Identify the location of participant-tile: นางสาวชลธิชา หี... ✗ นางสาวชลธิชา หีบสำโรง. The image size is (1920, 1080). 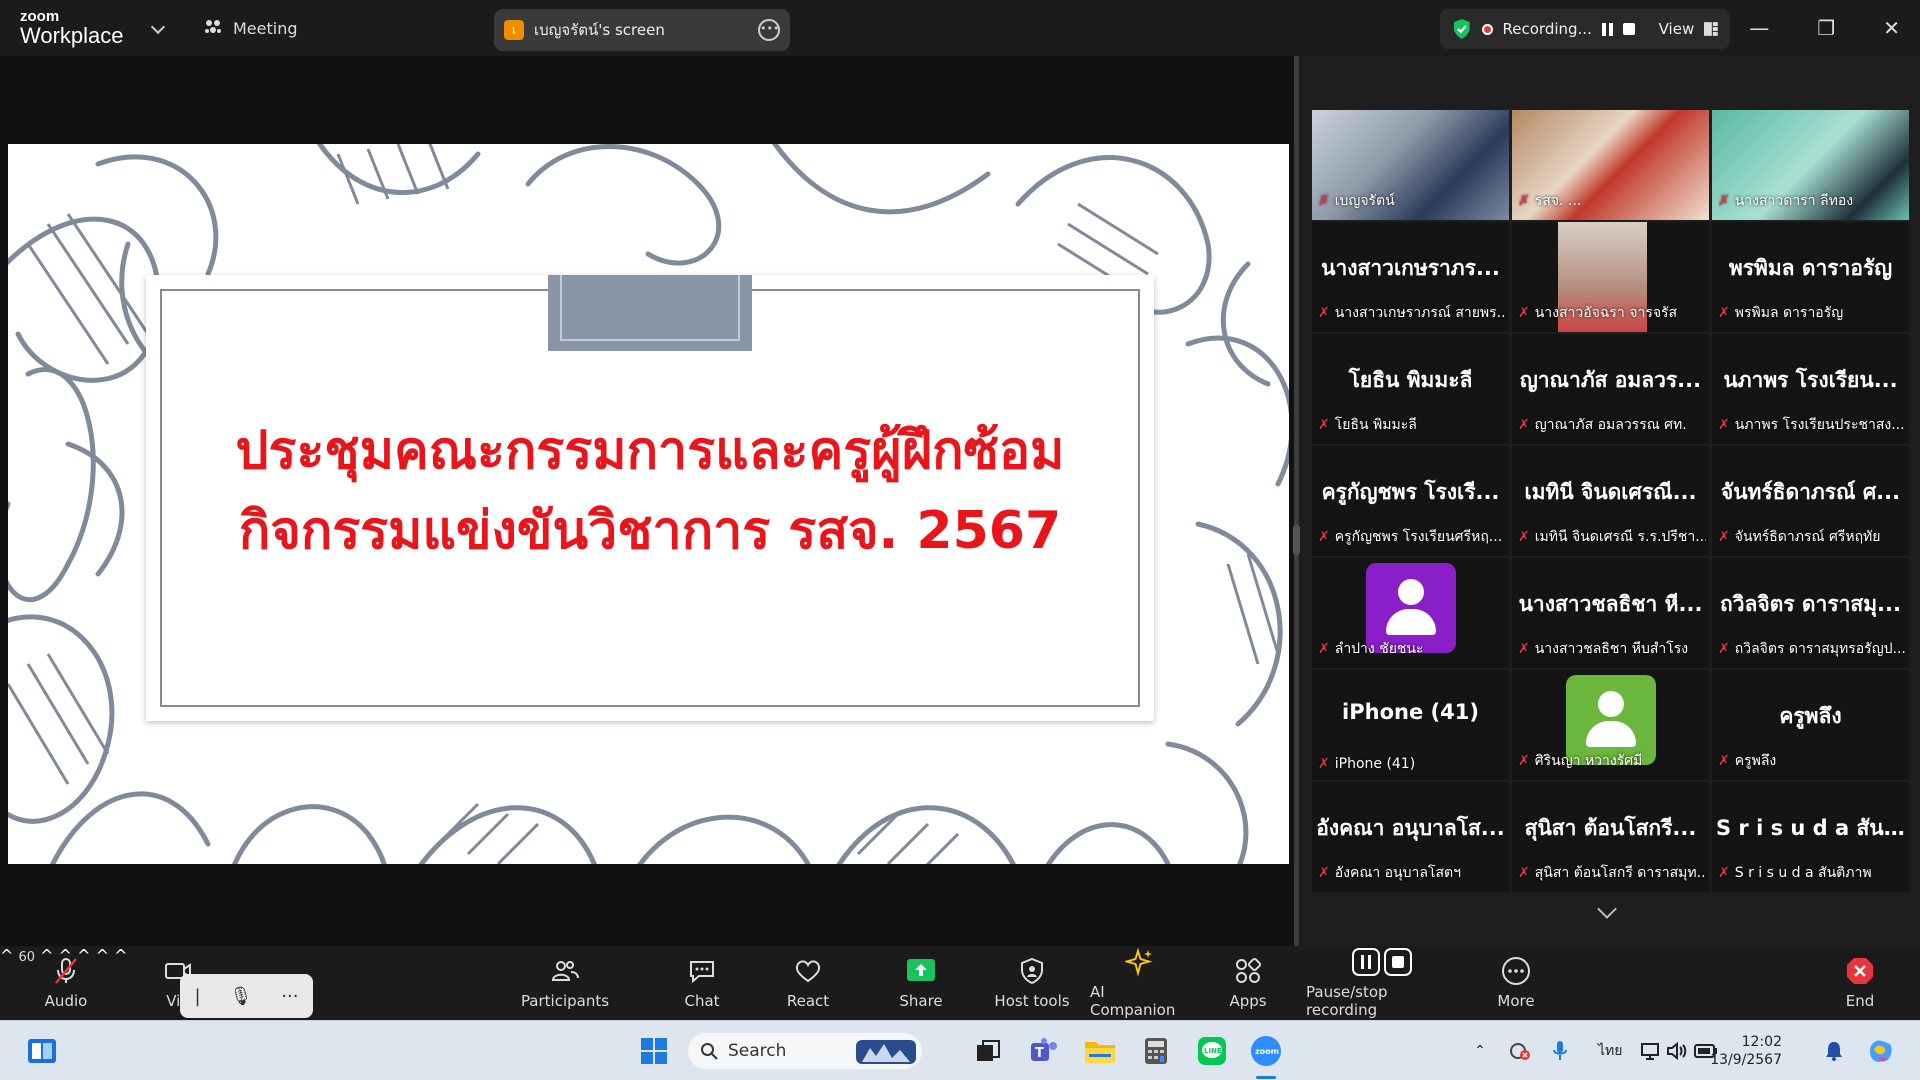
(1610, 613).